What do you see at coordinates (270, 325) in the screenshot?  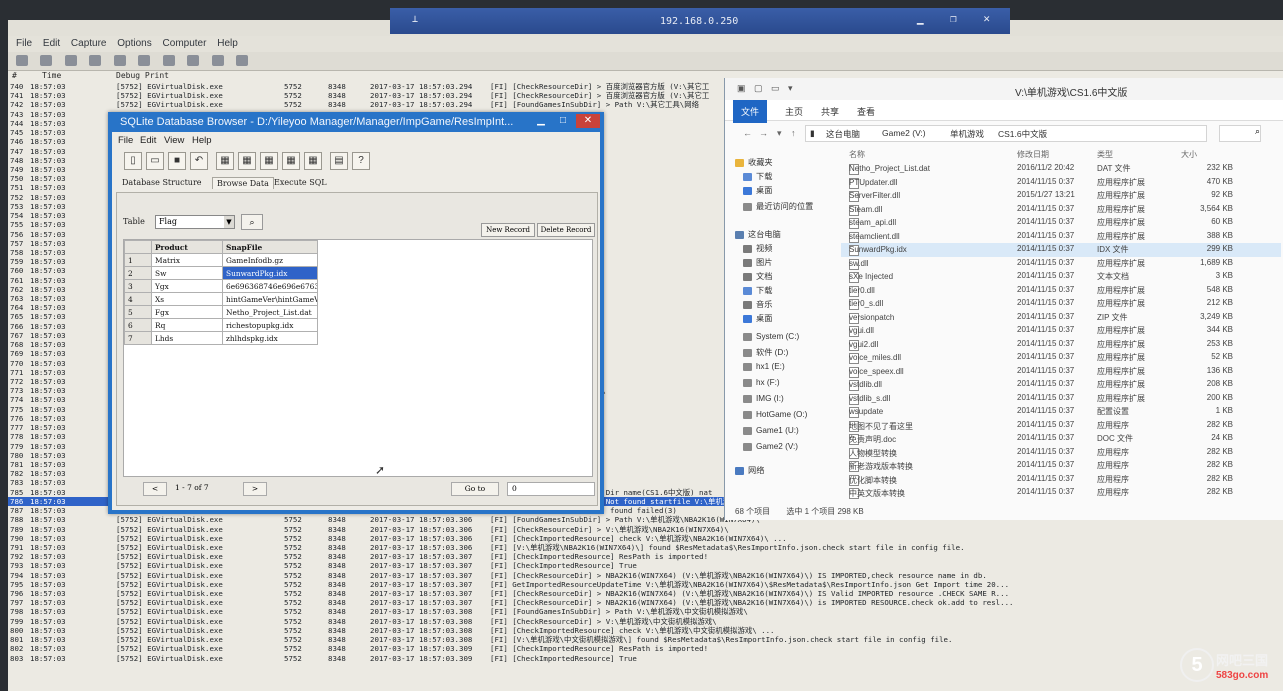 I see `cell-snapfile: richestopupkg.idx` at bounding box center [270, 325].